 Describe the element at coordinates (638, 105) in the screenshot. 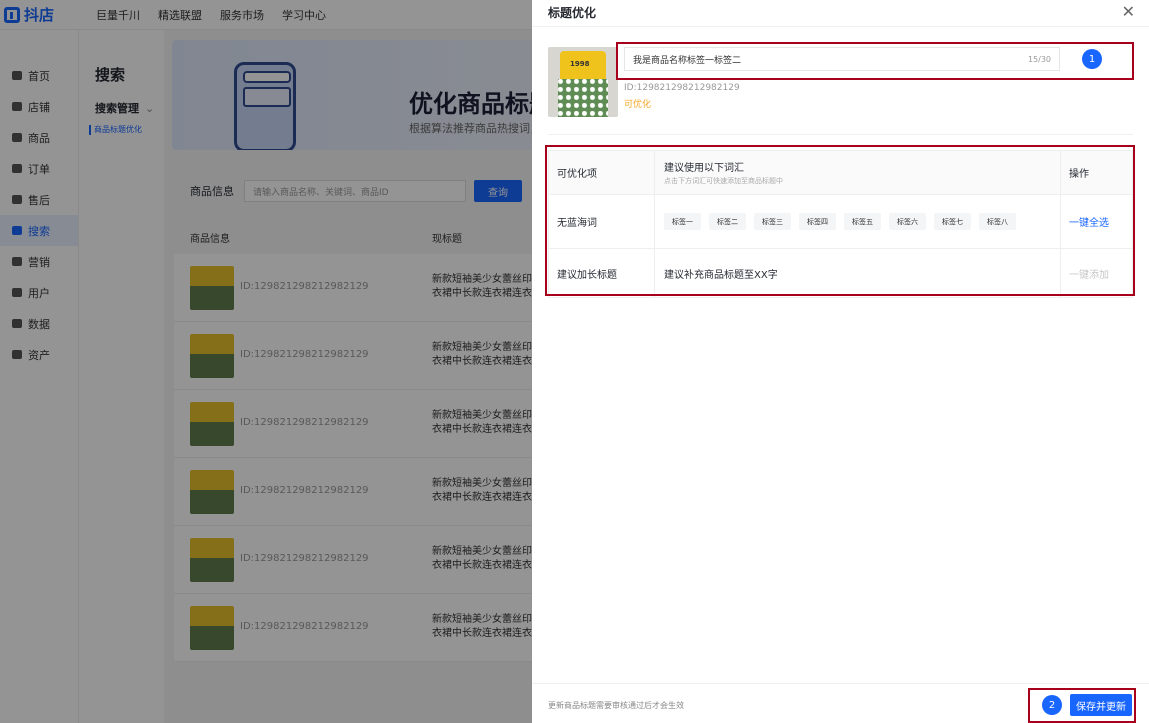

I see `status-badge: 可优化` at that location.